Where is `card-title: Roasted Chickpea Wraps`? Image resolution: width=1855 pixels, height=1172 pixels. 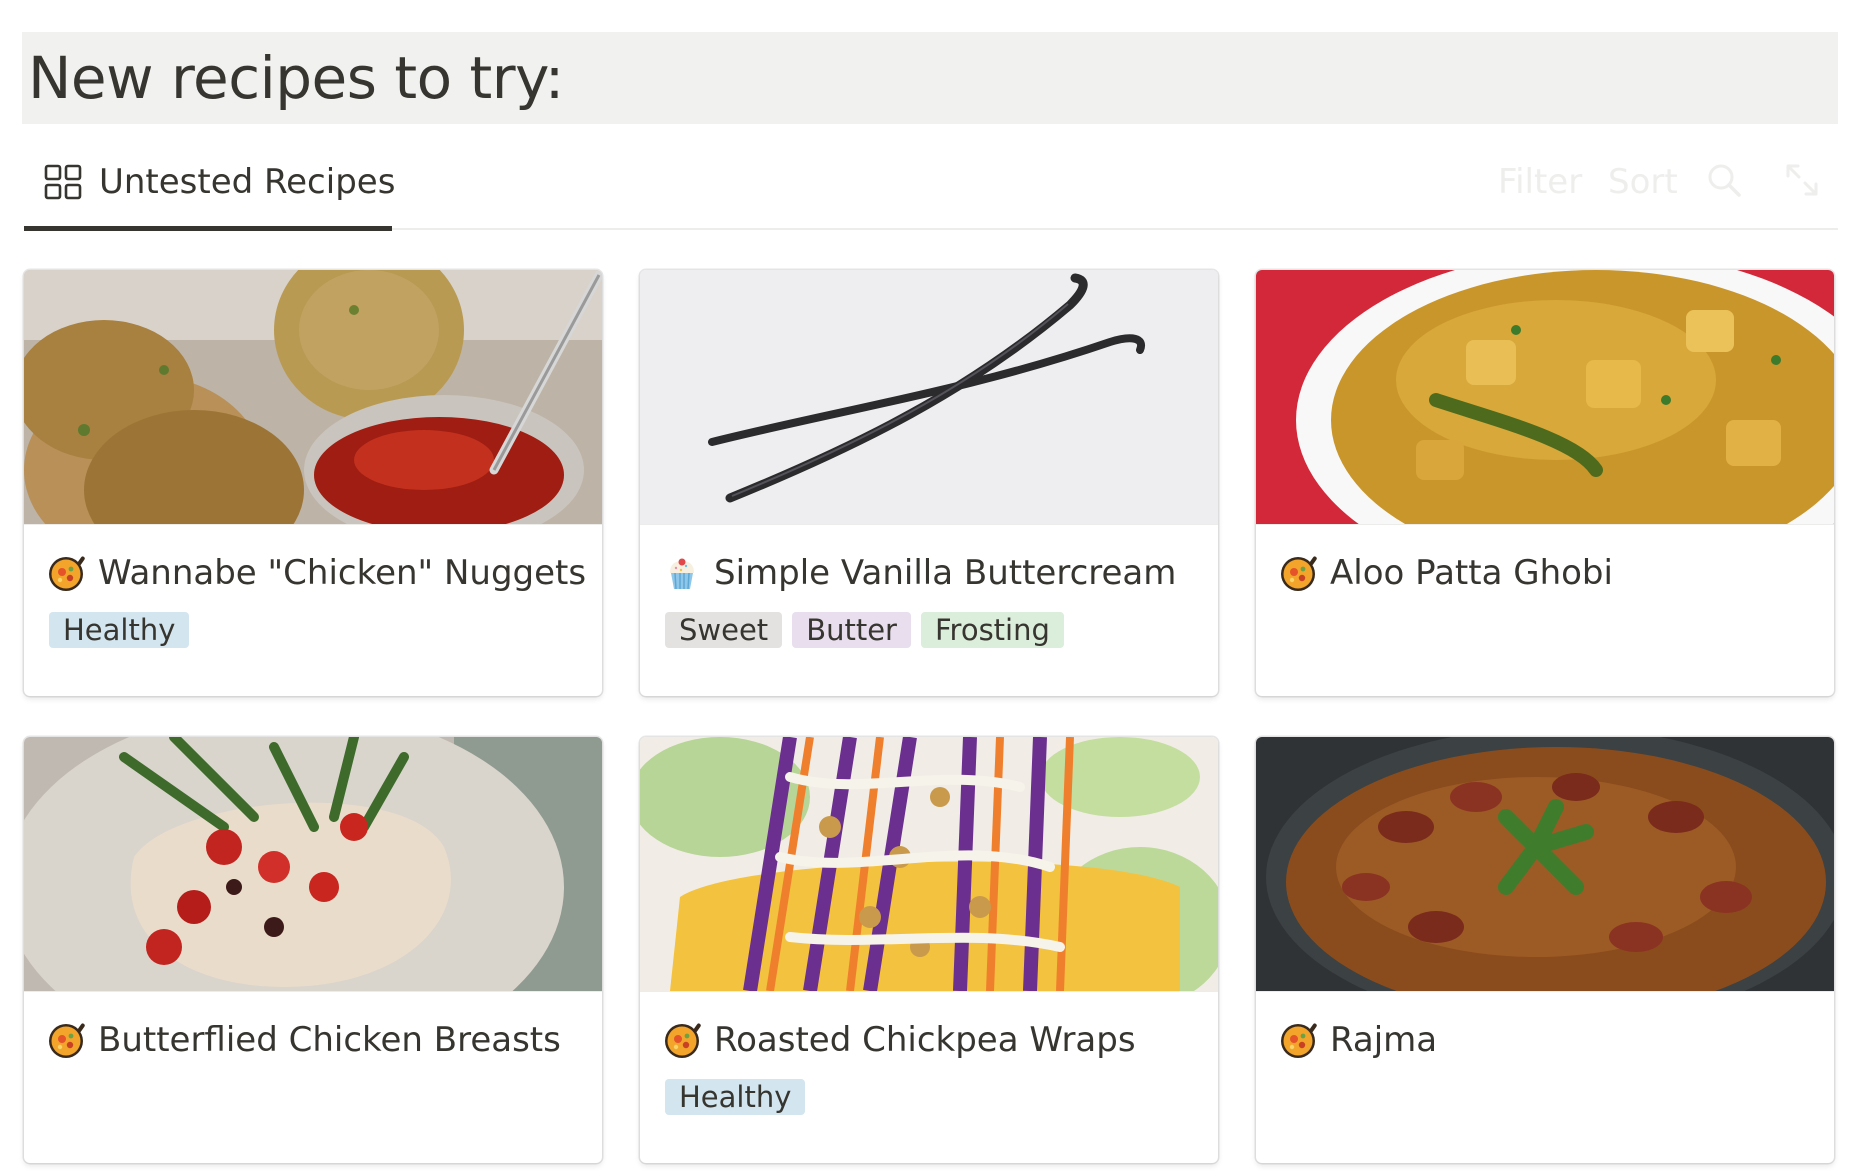
card-title: Roasted Chickpea Wraps is located at coordinates (935, 1041).